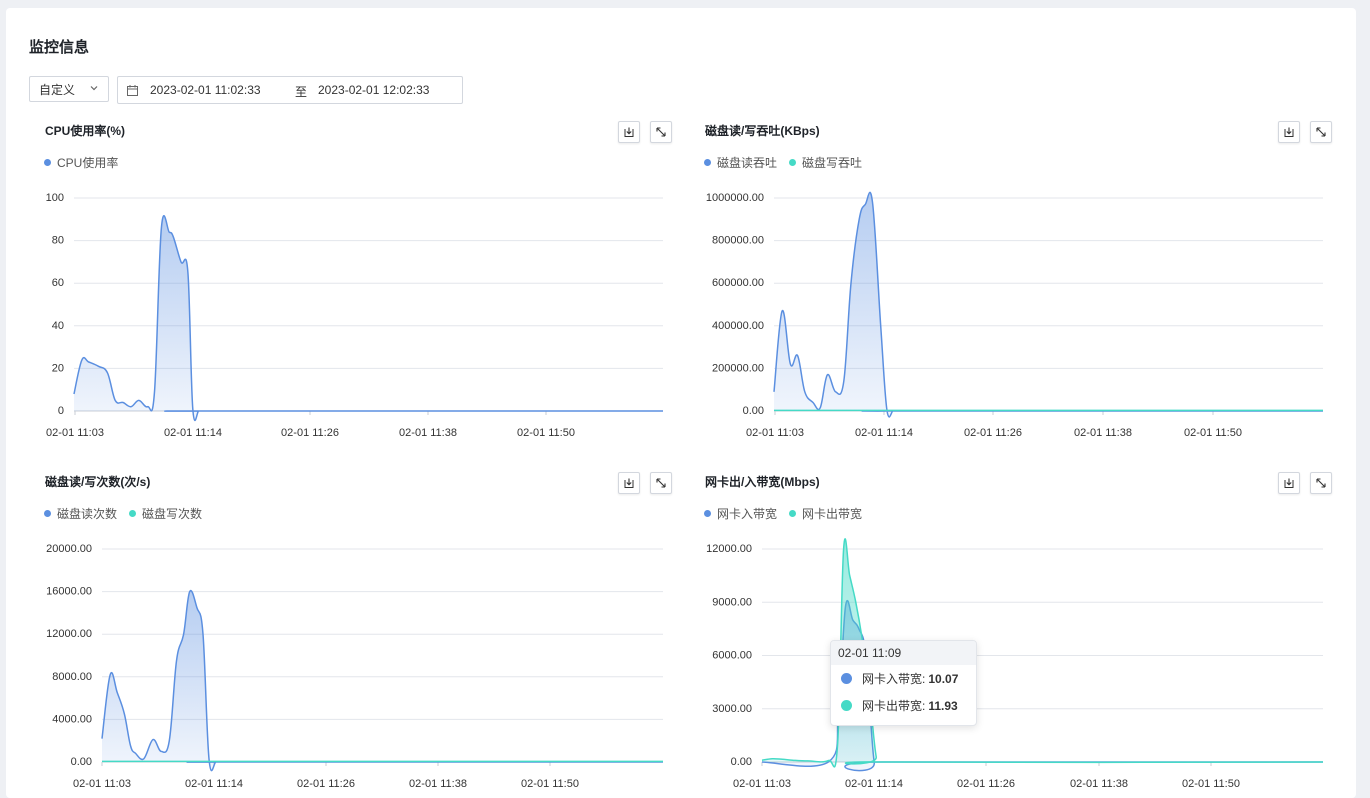  I want to click on y-tick-label: 20, so click(58, 368).